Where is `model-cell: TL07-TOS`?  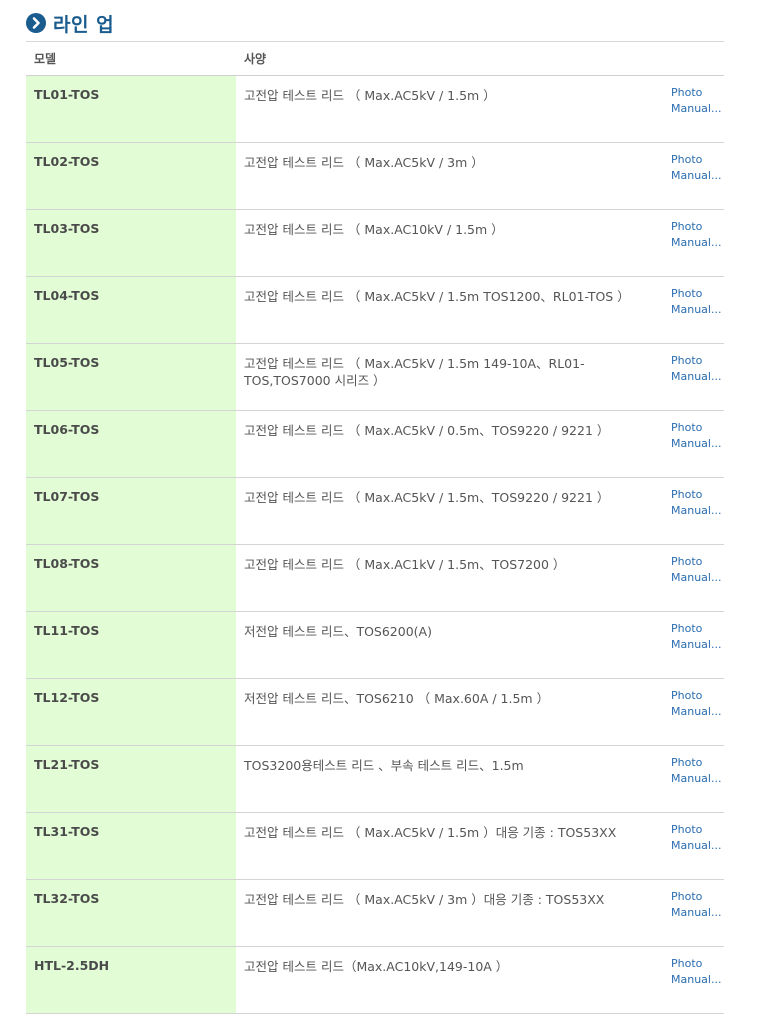
model-cell: TL07-TOS is located at coordinates (131, 511).